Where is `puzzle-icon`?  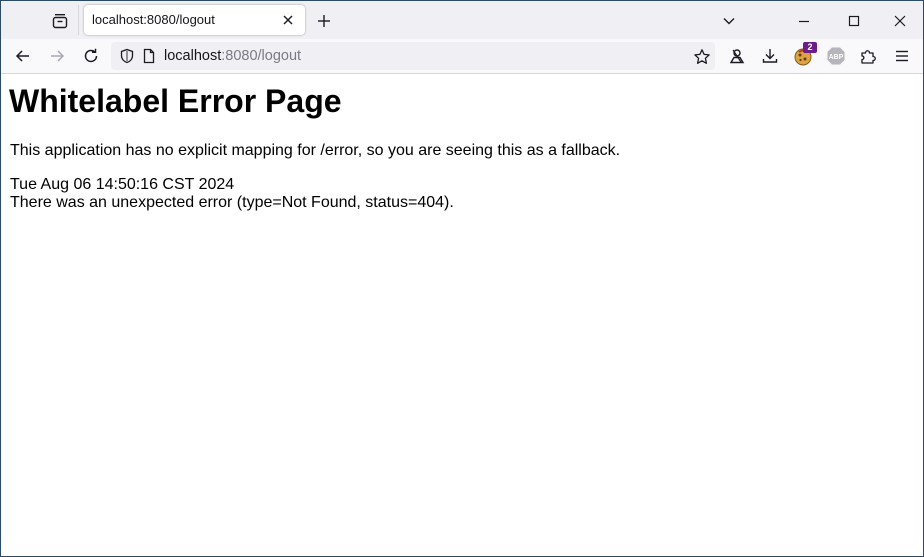 puzzle-icon is located at coordinates (868, 56).